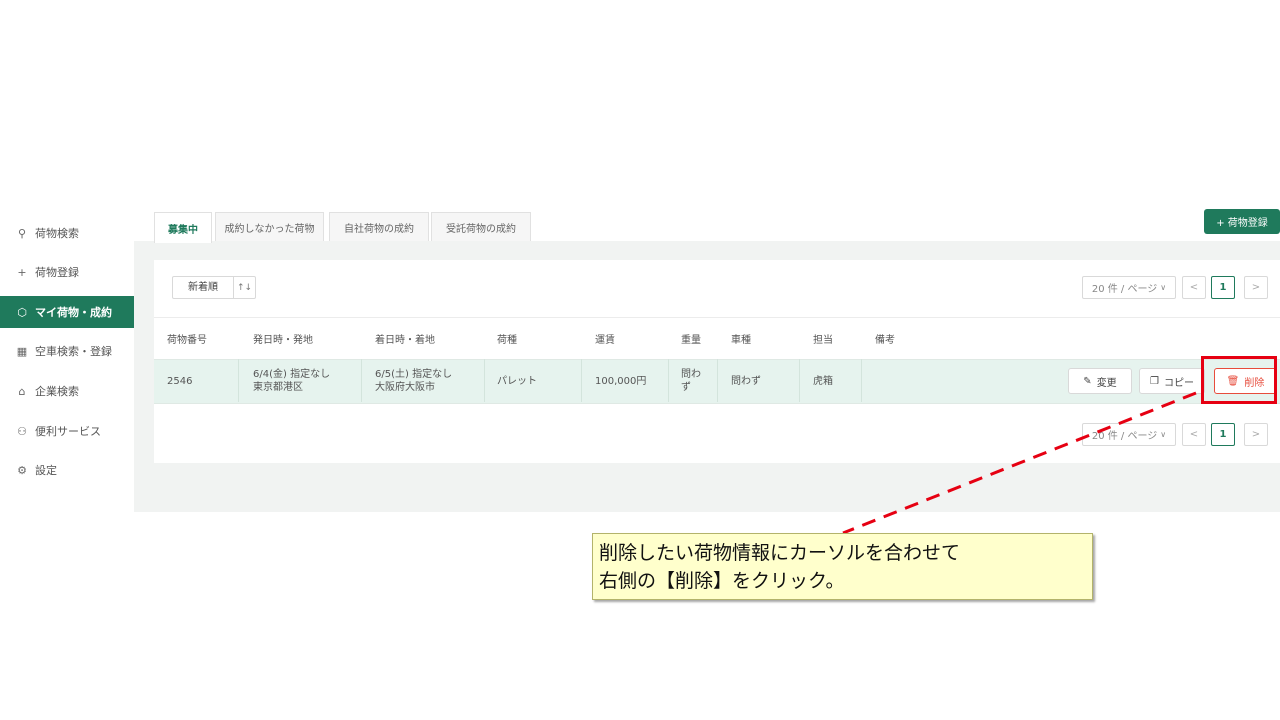  I want to click on column-header-notes: 備考, so click(885, 340).